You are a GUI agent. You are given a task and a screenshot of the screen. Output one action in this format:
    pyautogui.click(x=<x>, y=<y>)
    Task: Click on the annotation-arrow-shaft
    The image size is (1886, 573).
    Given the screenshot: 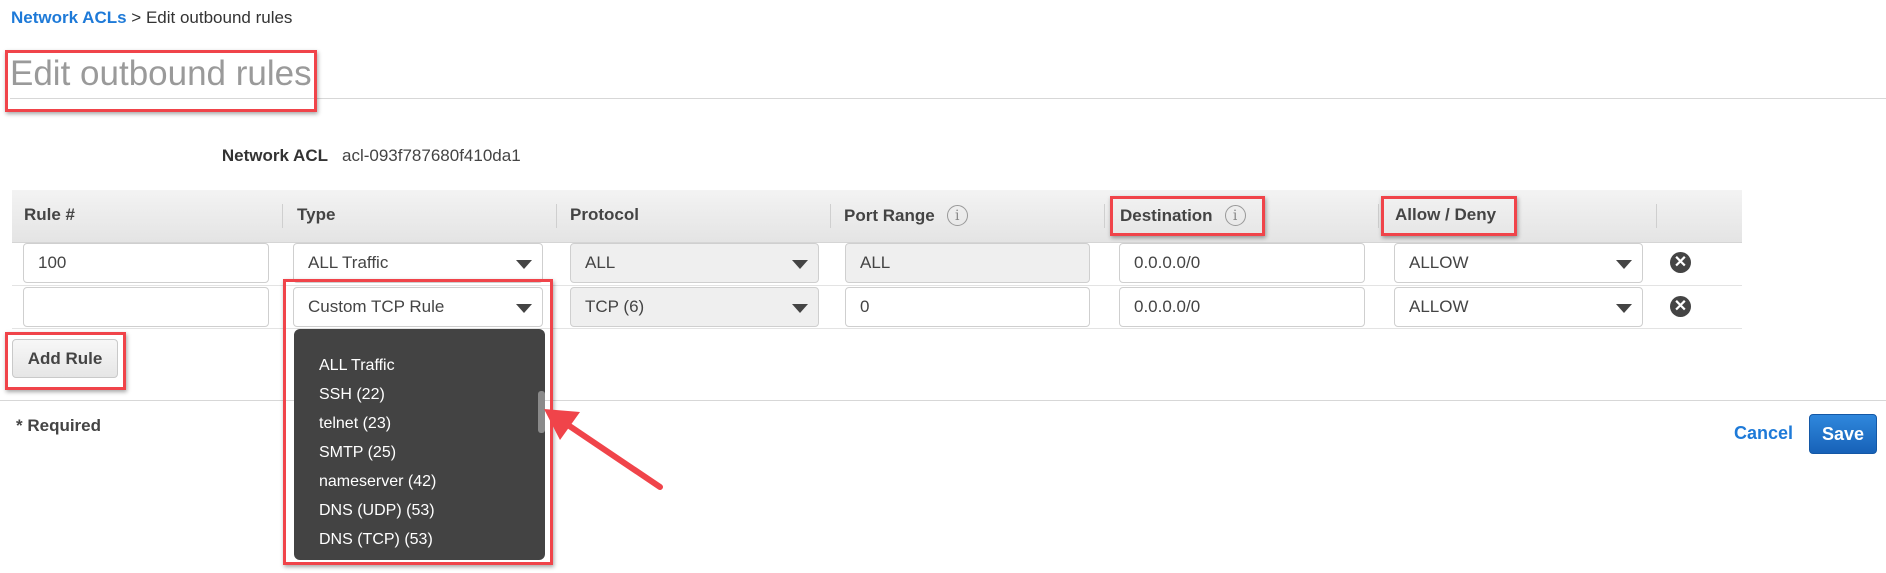 What is the action you would take?
    pyautogui.click(x=612, y=455)
    